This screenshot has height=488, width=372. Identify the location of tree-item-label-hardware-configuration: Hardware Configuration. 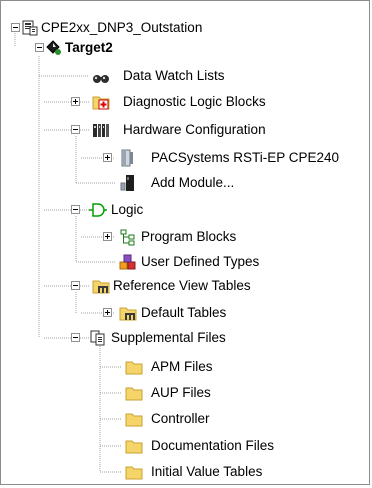
(194, 129).